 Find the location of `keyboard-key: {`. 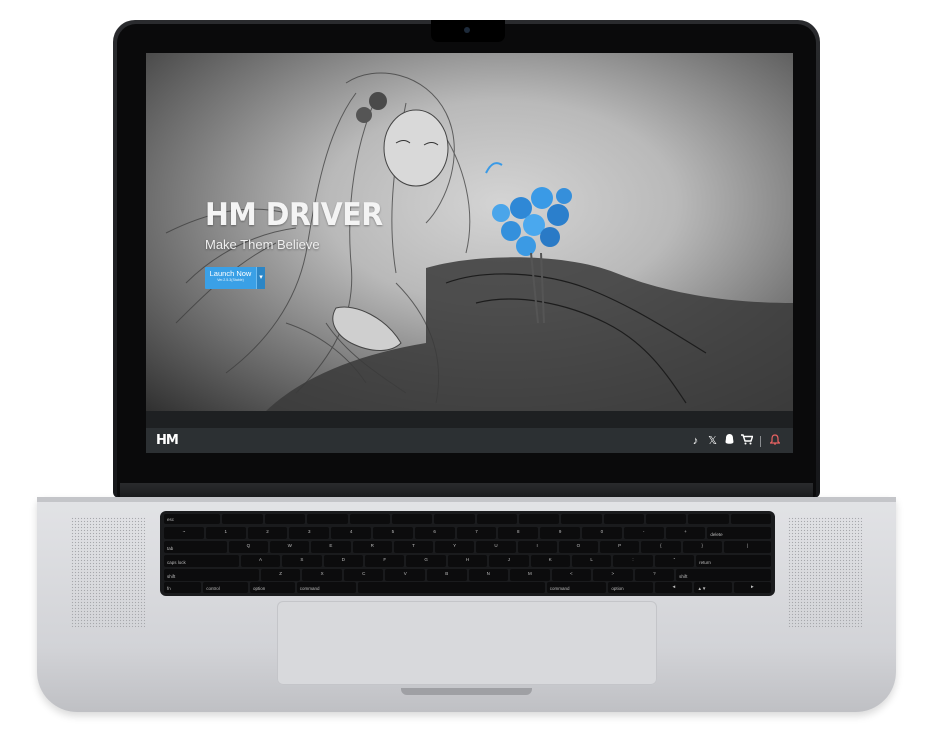

keyboard-key: { is located at coordinates (661, 547).